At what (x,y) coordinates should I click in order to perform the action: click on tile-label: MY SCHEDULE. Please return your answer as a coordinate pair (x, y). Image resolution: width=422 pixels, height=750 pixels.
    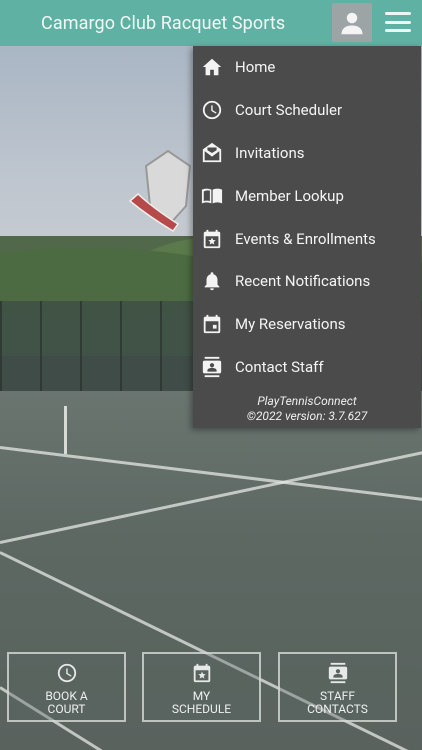
    Looking at the image, I should click on (201, 702).